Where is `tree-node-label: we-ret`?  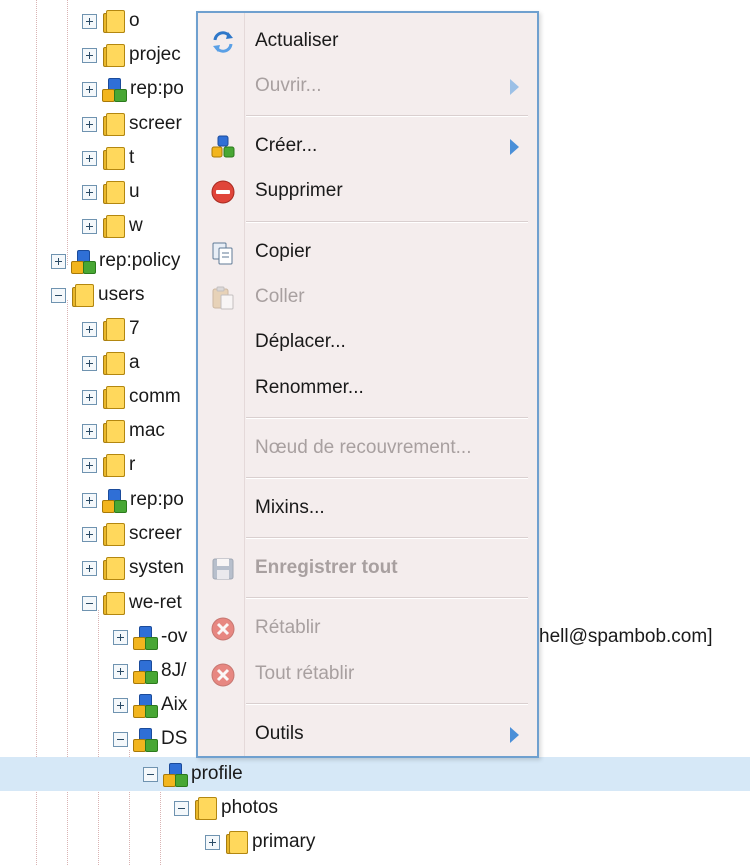 tree-node-label: we-ret is located at coordinates (155, 602).